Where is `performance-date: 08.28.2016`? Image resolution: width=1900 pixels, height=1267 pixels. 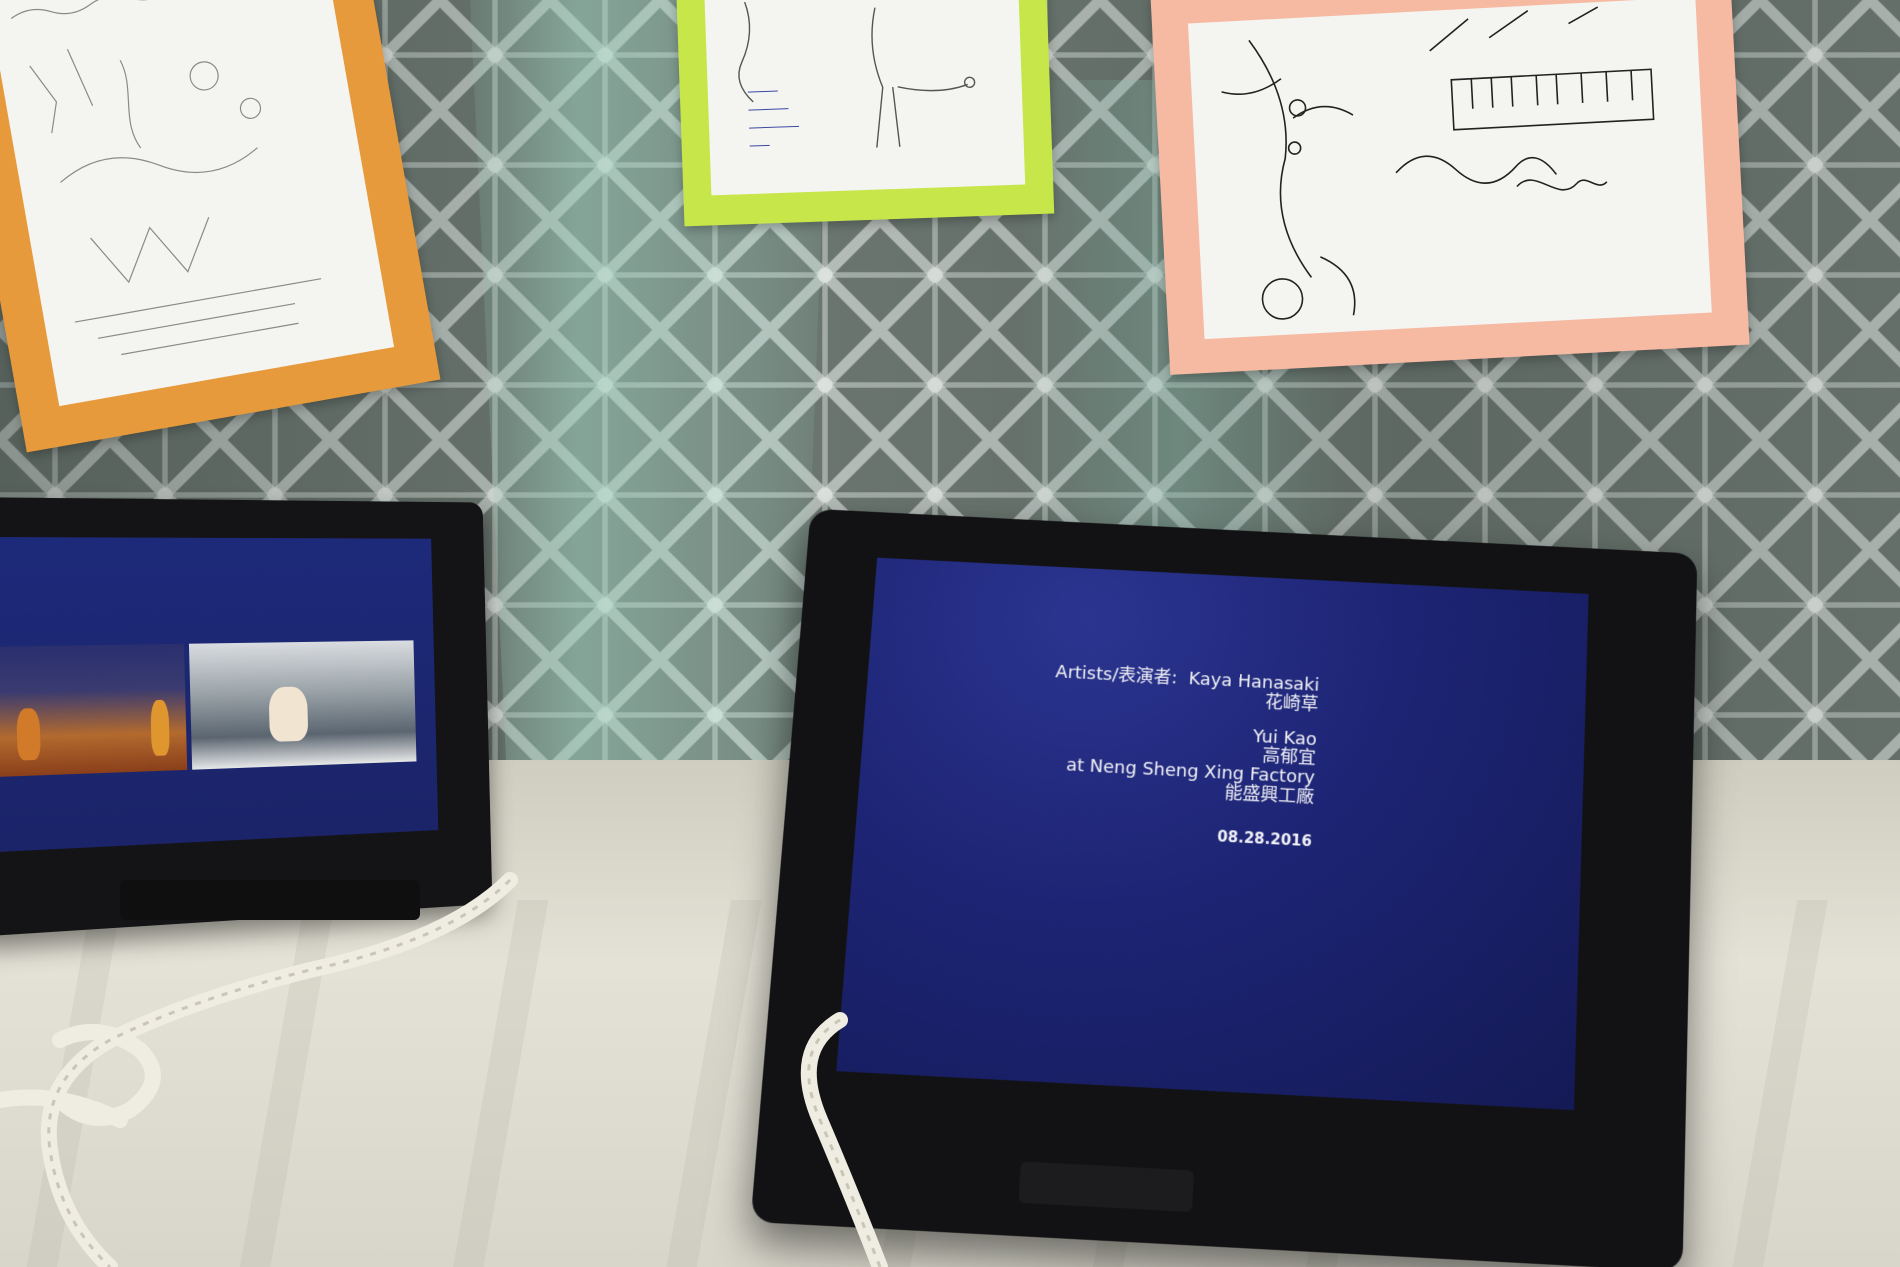
performance-date: 08.28.2016 is located at coordinates (1264, 838).